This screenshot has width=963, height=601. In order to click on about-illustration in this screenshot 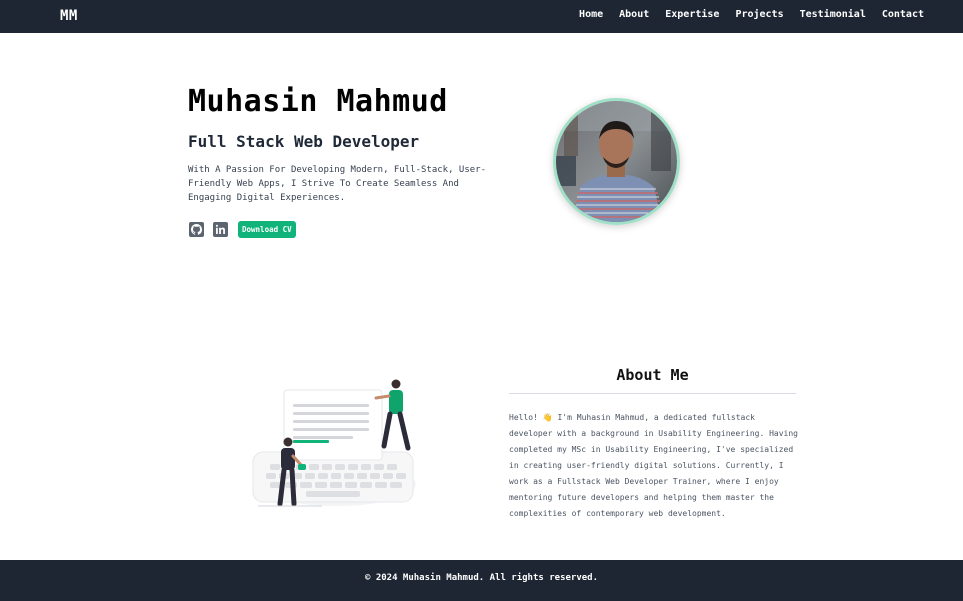, I will do `click(333, 444)`.